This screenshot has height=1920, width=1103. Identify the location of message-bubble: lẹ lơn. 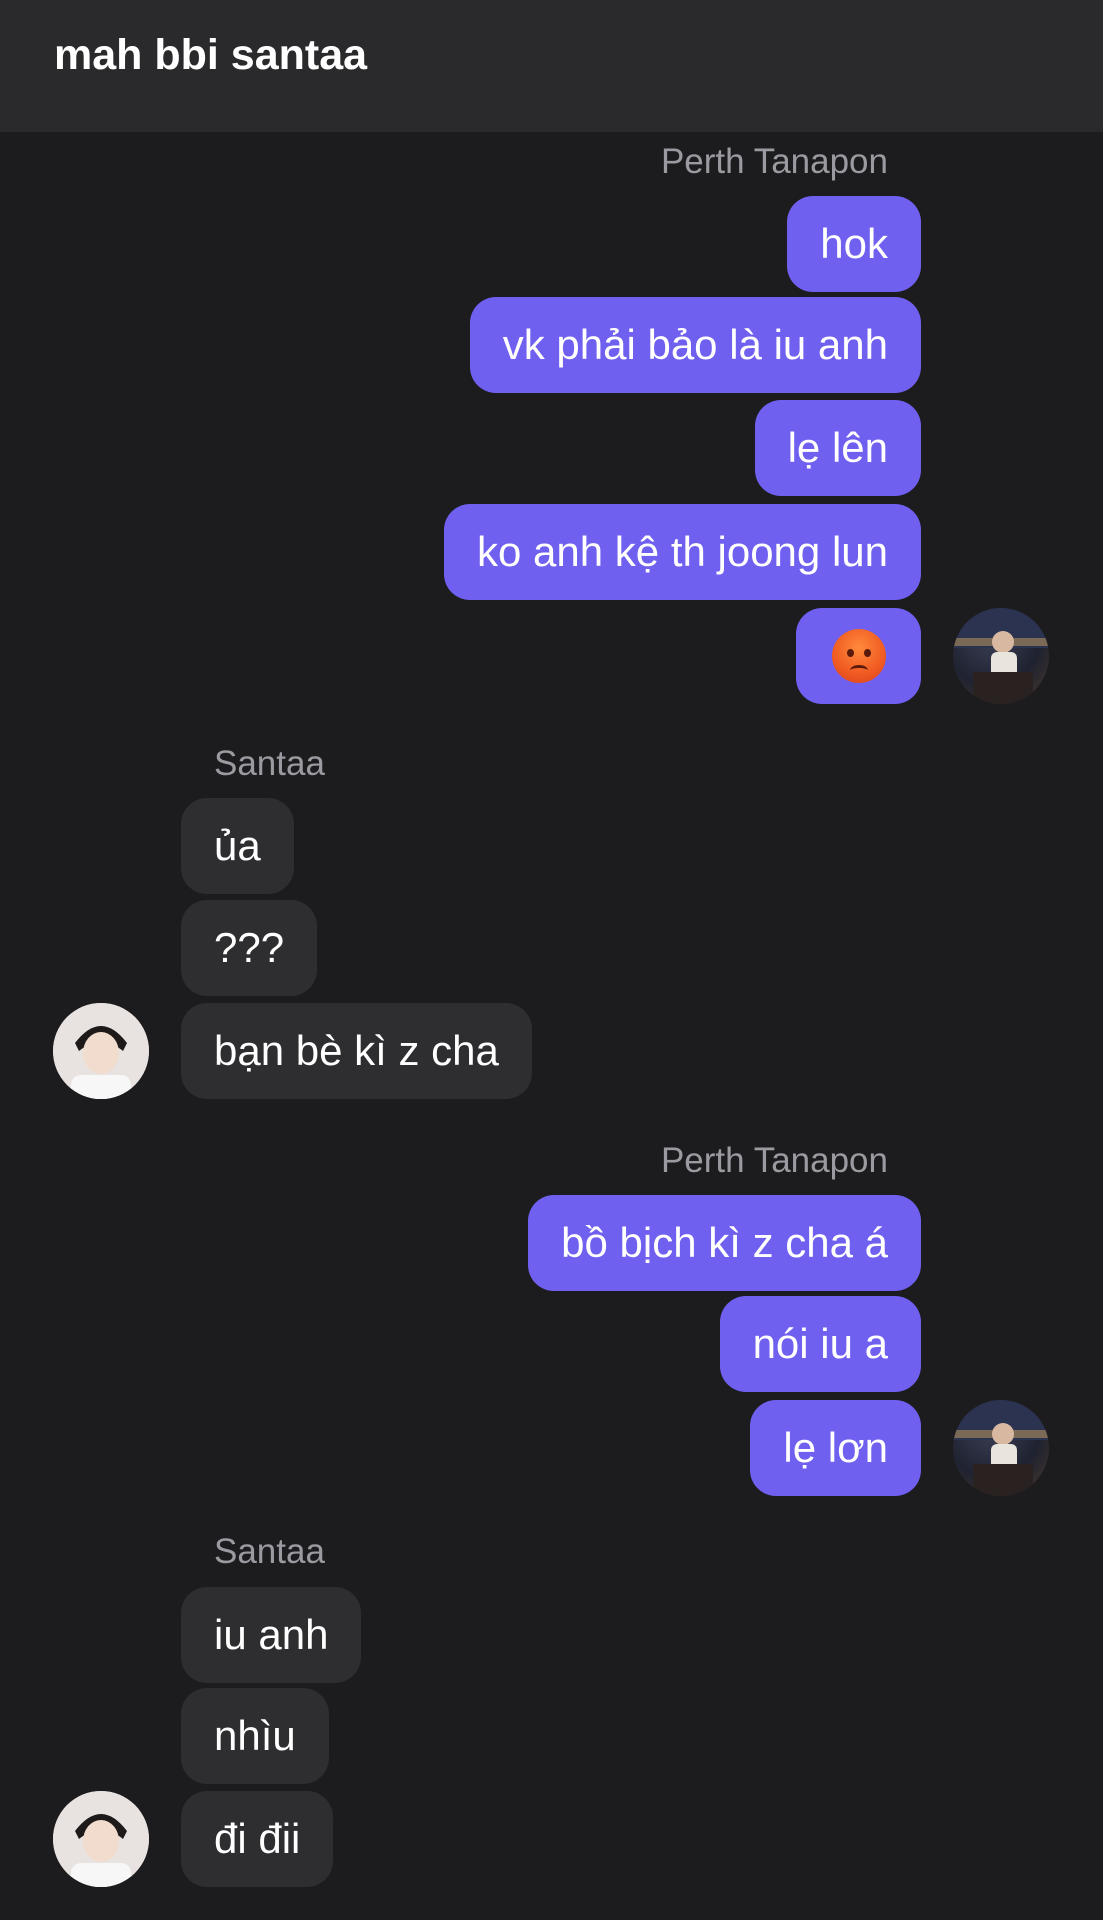
(835, 1448).